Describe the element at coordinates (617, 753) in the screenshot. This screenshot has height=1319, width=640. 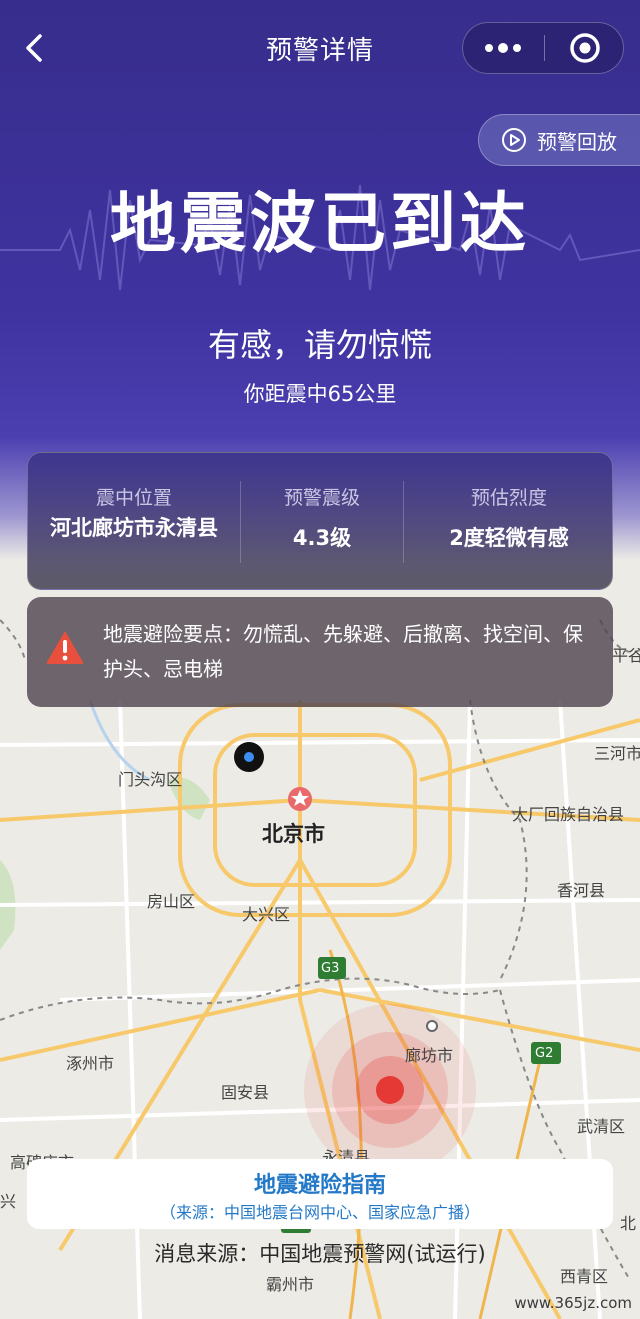
I see `map-label-sanhe: 三河市` at that location.